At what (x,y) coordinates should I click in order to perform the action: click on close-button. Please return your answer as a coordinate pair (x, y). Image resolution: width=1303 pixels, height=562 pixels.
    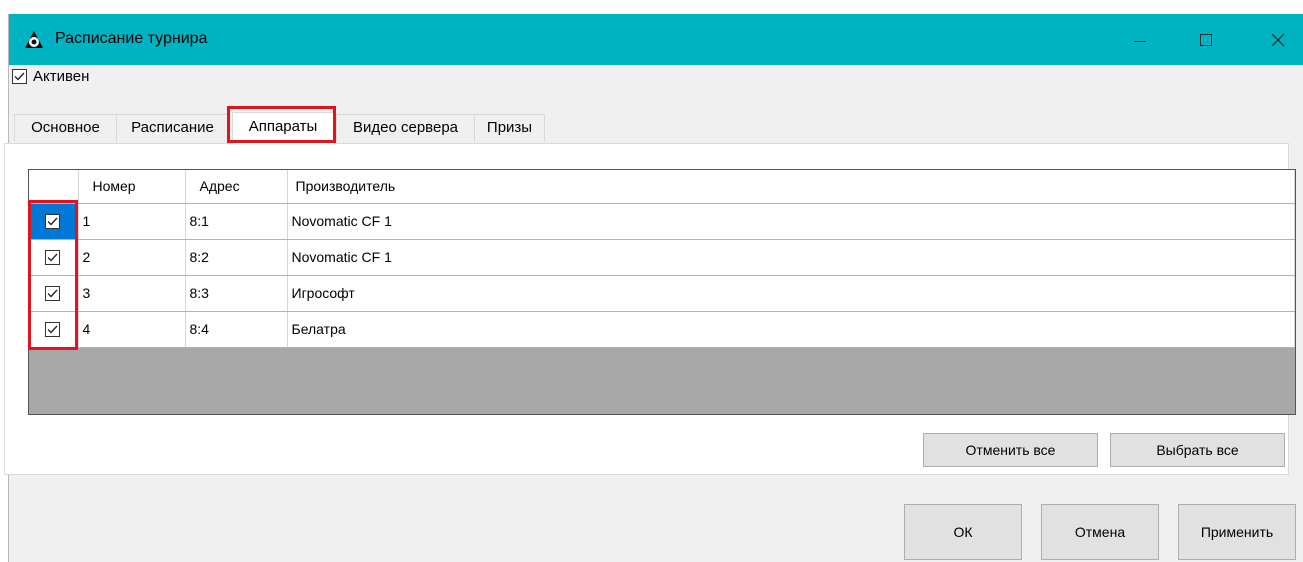
    Looking at the image, I should click on (1278, 39).